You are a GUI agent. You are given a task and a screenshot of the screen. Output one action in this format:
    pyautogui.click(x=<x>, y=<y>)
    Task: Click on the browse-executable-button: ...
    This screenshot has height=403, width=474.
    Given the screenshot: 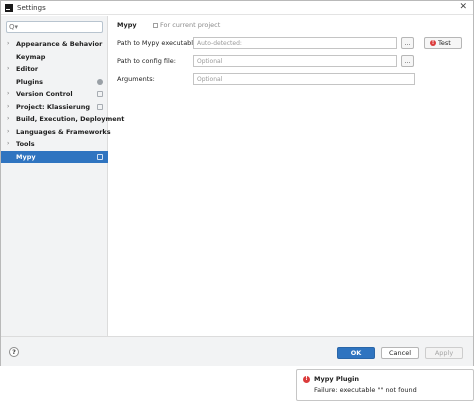 What is the action you would take?
    pyautogui.click(x=407, y=43)
    